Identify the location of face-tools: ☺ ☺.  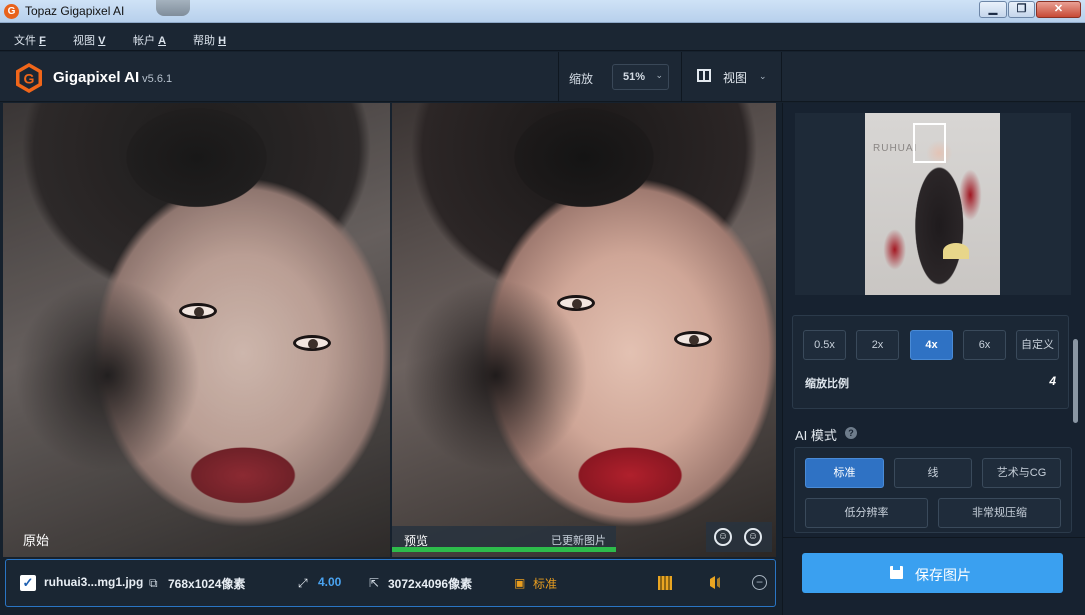
(739, 537).